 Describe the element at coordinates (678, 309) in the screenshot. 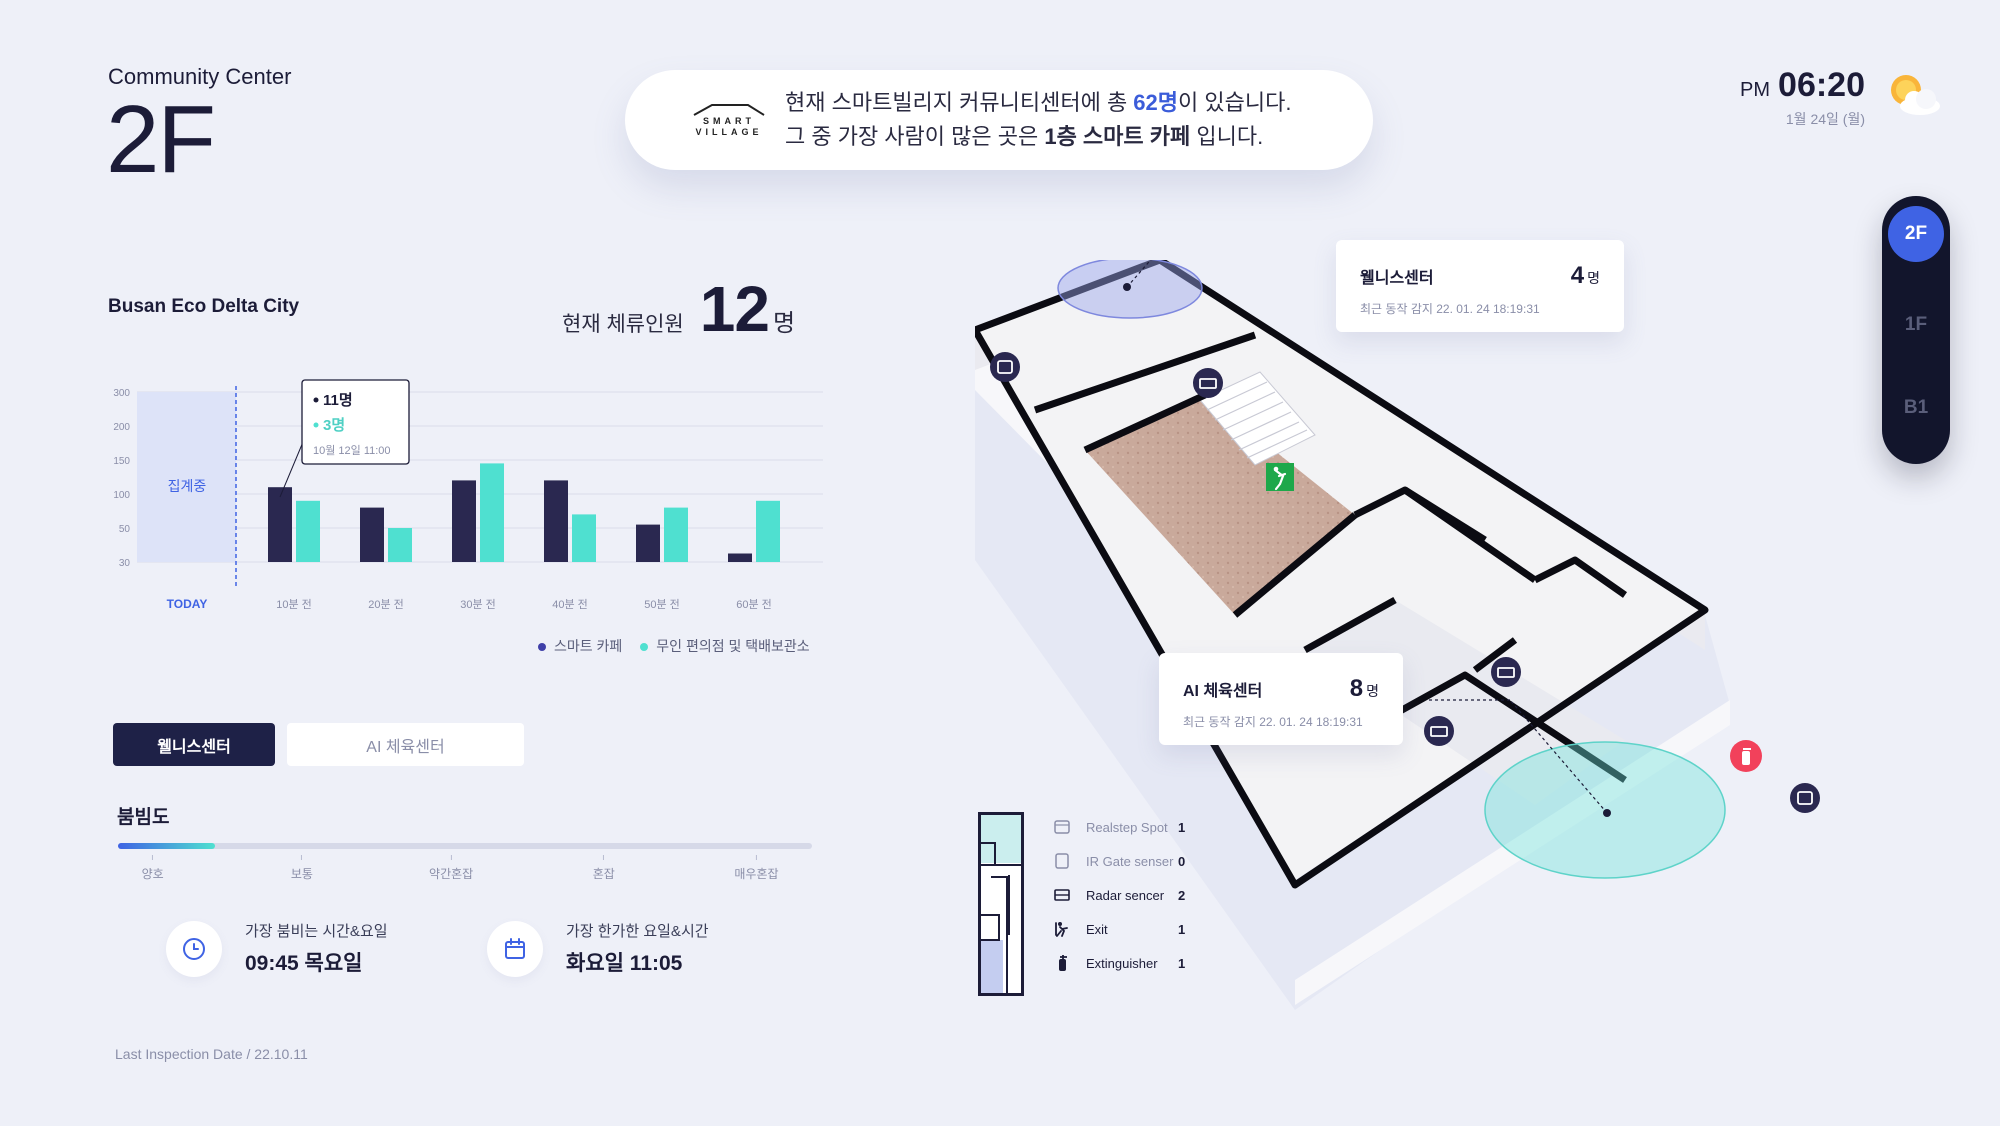

I see `occupancy-display: 현재 체류인원 12 명` at that location.